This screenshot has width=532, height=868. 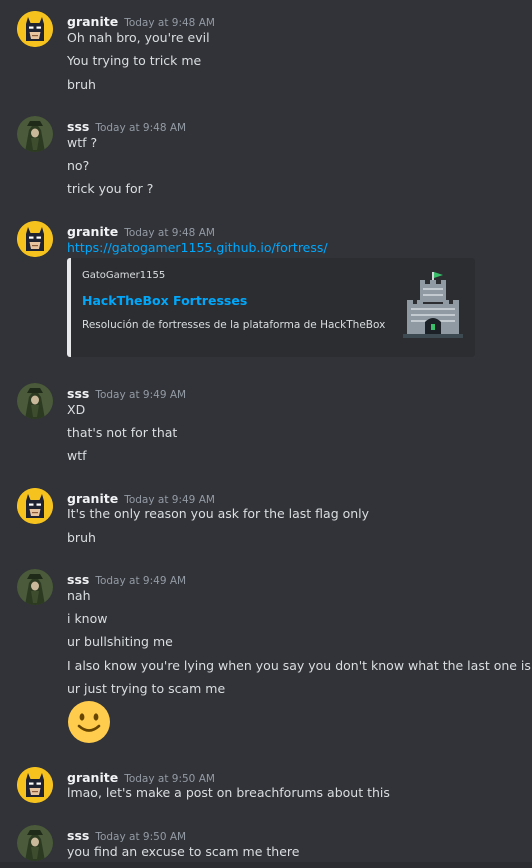 I want to click on message-header: granite Today at 9:49 AM, so click(x=141, y=497).